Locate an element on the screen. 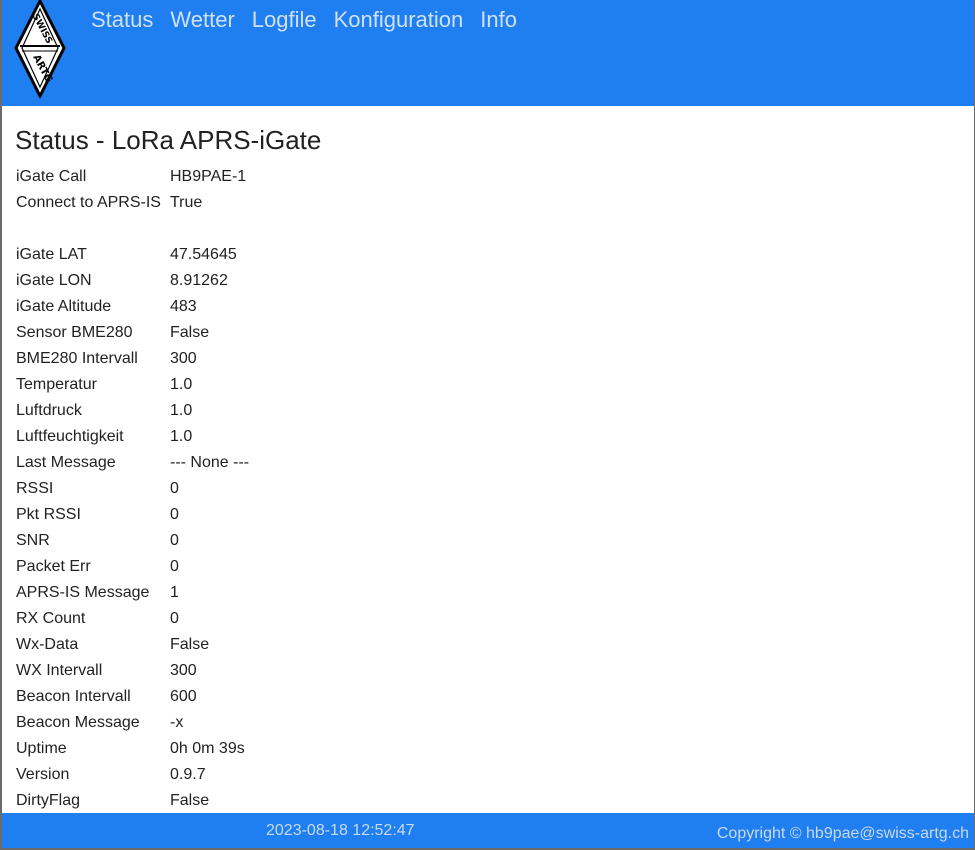  table-row: APRS-IS Message 1 is located at coordinates (132, 593).